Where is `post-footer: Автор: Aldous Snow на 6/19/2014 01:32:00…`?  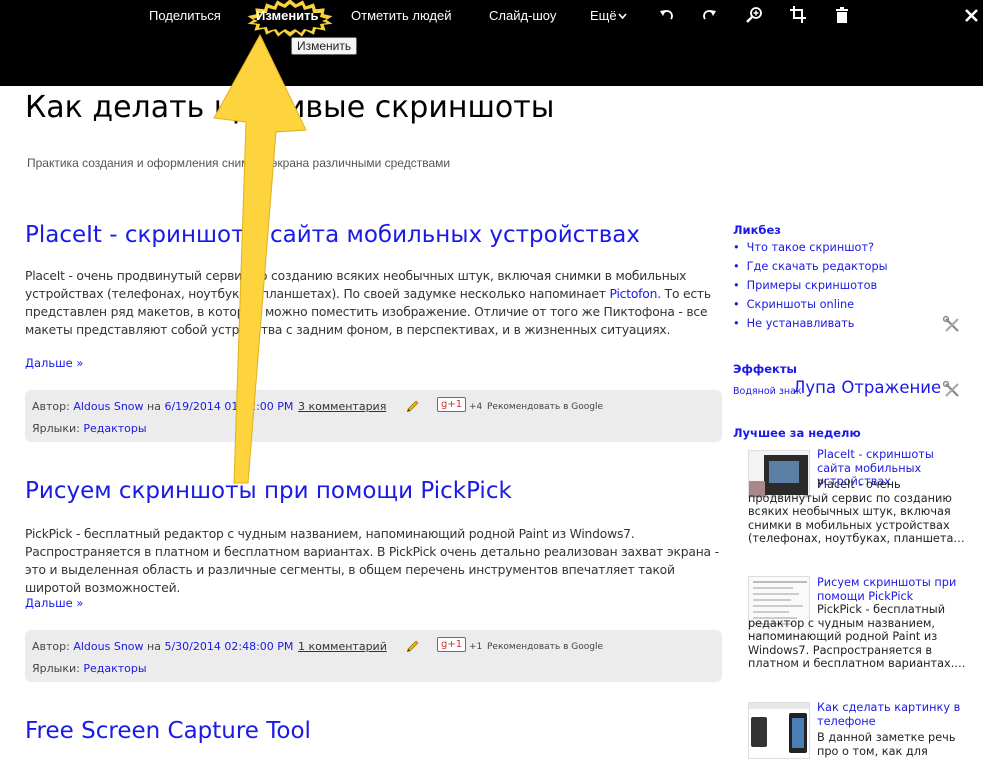
post-footer: Автор: Aldous Snow на 6/19/2014 01:32:00… is located at coordinates (373, 416).